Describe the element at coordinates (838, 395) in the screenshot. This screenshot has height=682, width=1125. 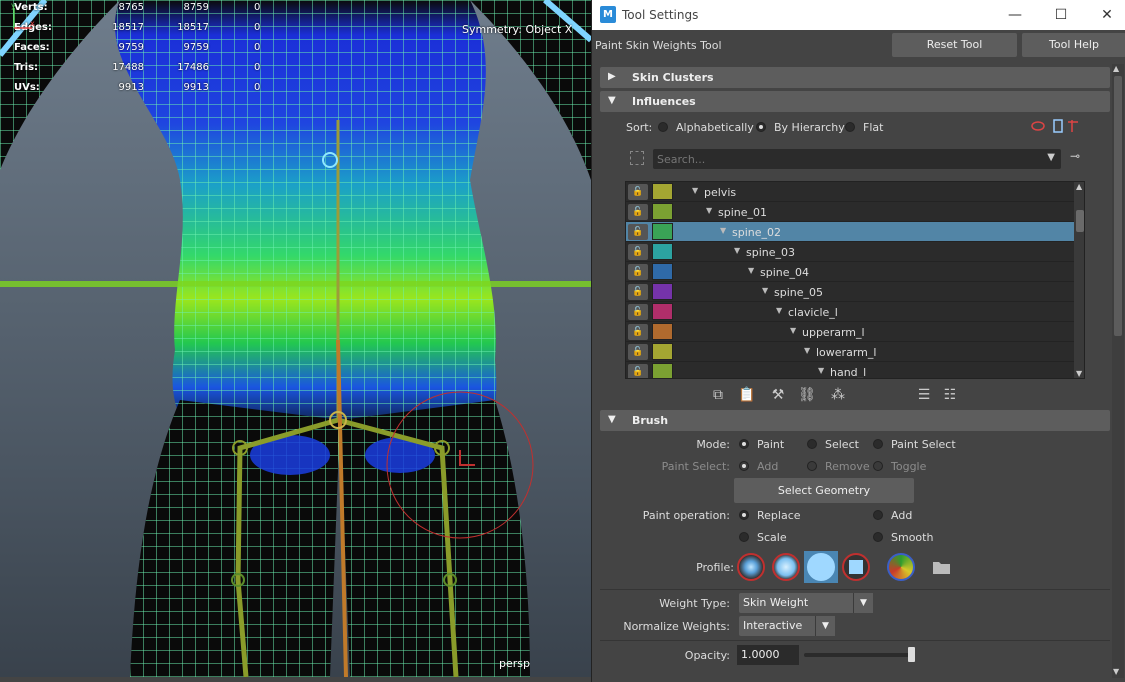
I see `show-influences-icon: ⁂` at that location.